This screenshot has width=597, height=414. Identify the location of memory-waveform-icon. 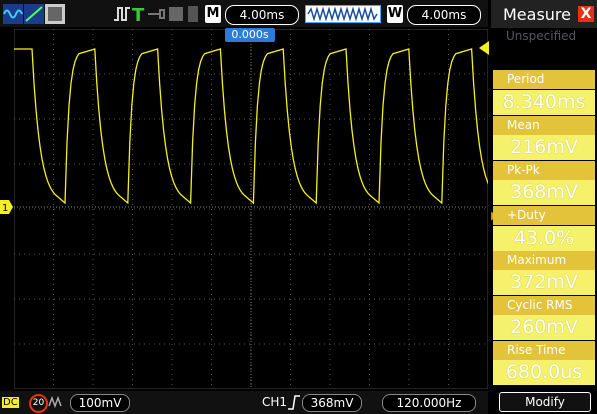
(342, 14).